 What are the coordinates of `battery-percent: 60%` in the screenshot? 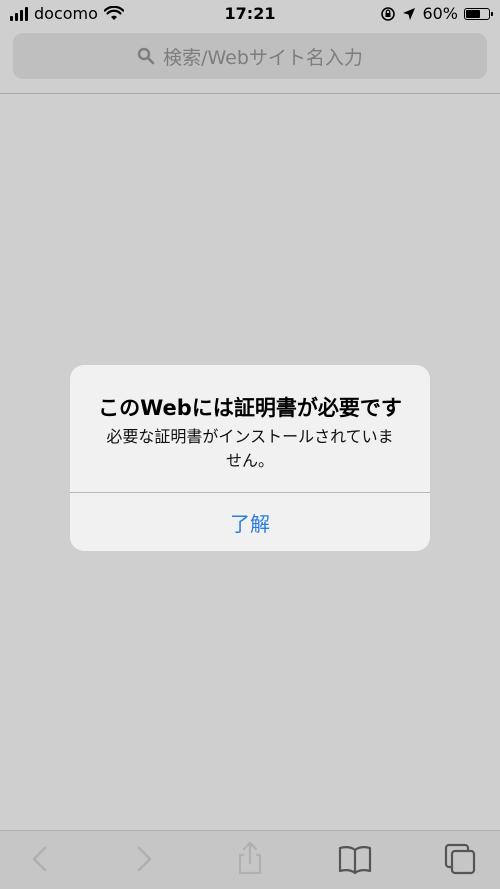 It's located at (440, 13).